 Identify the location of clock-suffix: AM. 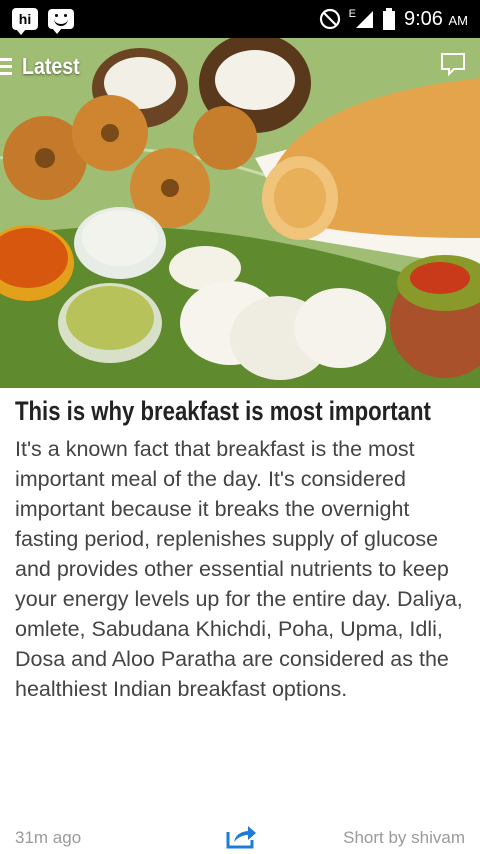
(458, 20).